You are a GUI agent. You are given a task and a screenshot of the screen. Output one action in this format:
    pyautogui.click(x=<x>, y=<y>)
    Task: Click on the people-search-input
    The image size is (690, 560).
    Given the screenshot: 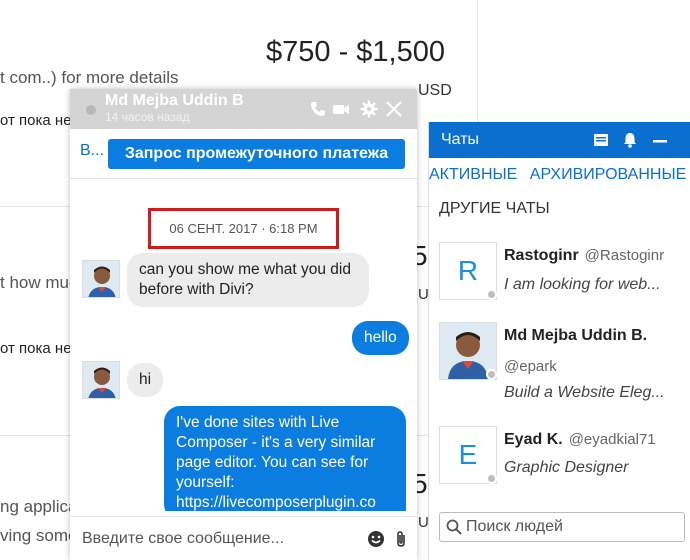 What is the action you would take?
    pyautogui.click(x=571, y=527)
    